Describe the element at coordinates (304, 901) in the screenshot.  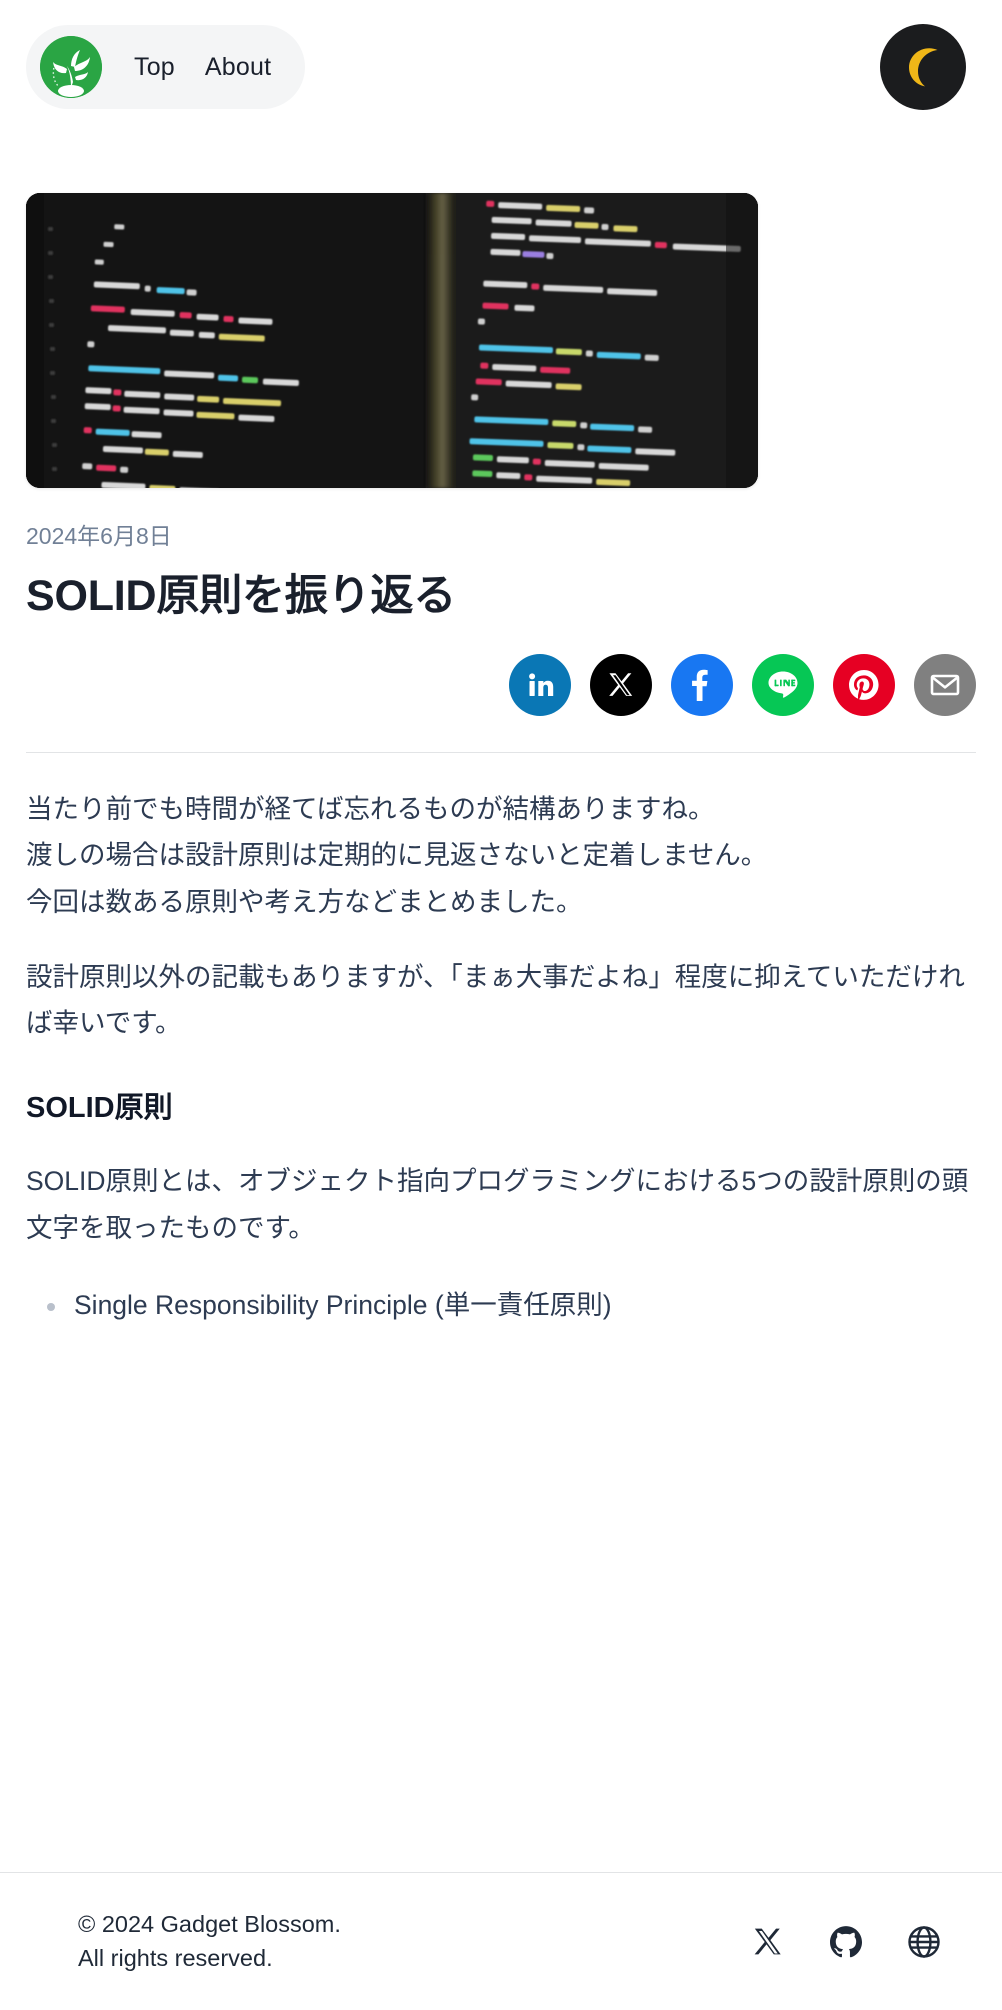
I see `intro-line-3: 今回は数ある原則や考え方などまとめました。` at that location.